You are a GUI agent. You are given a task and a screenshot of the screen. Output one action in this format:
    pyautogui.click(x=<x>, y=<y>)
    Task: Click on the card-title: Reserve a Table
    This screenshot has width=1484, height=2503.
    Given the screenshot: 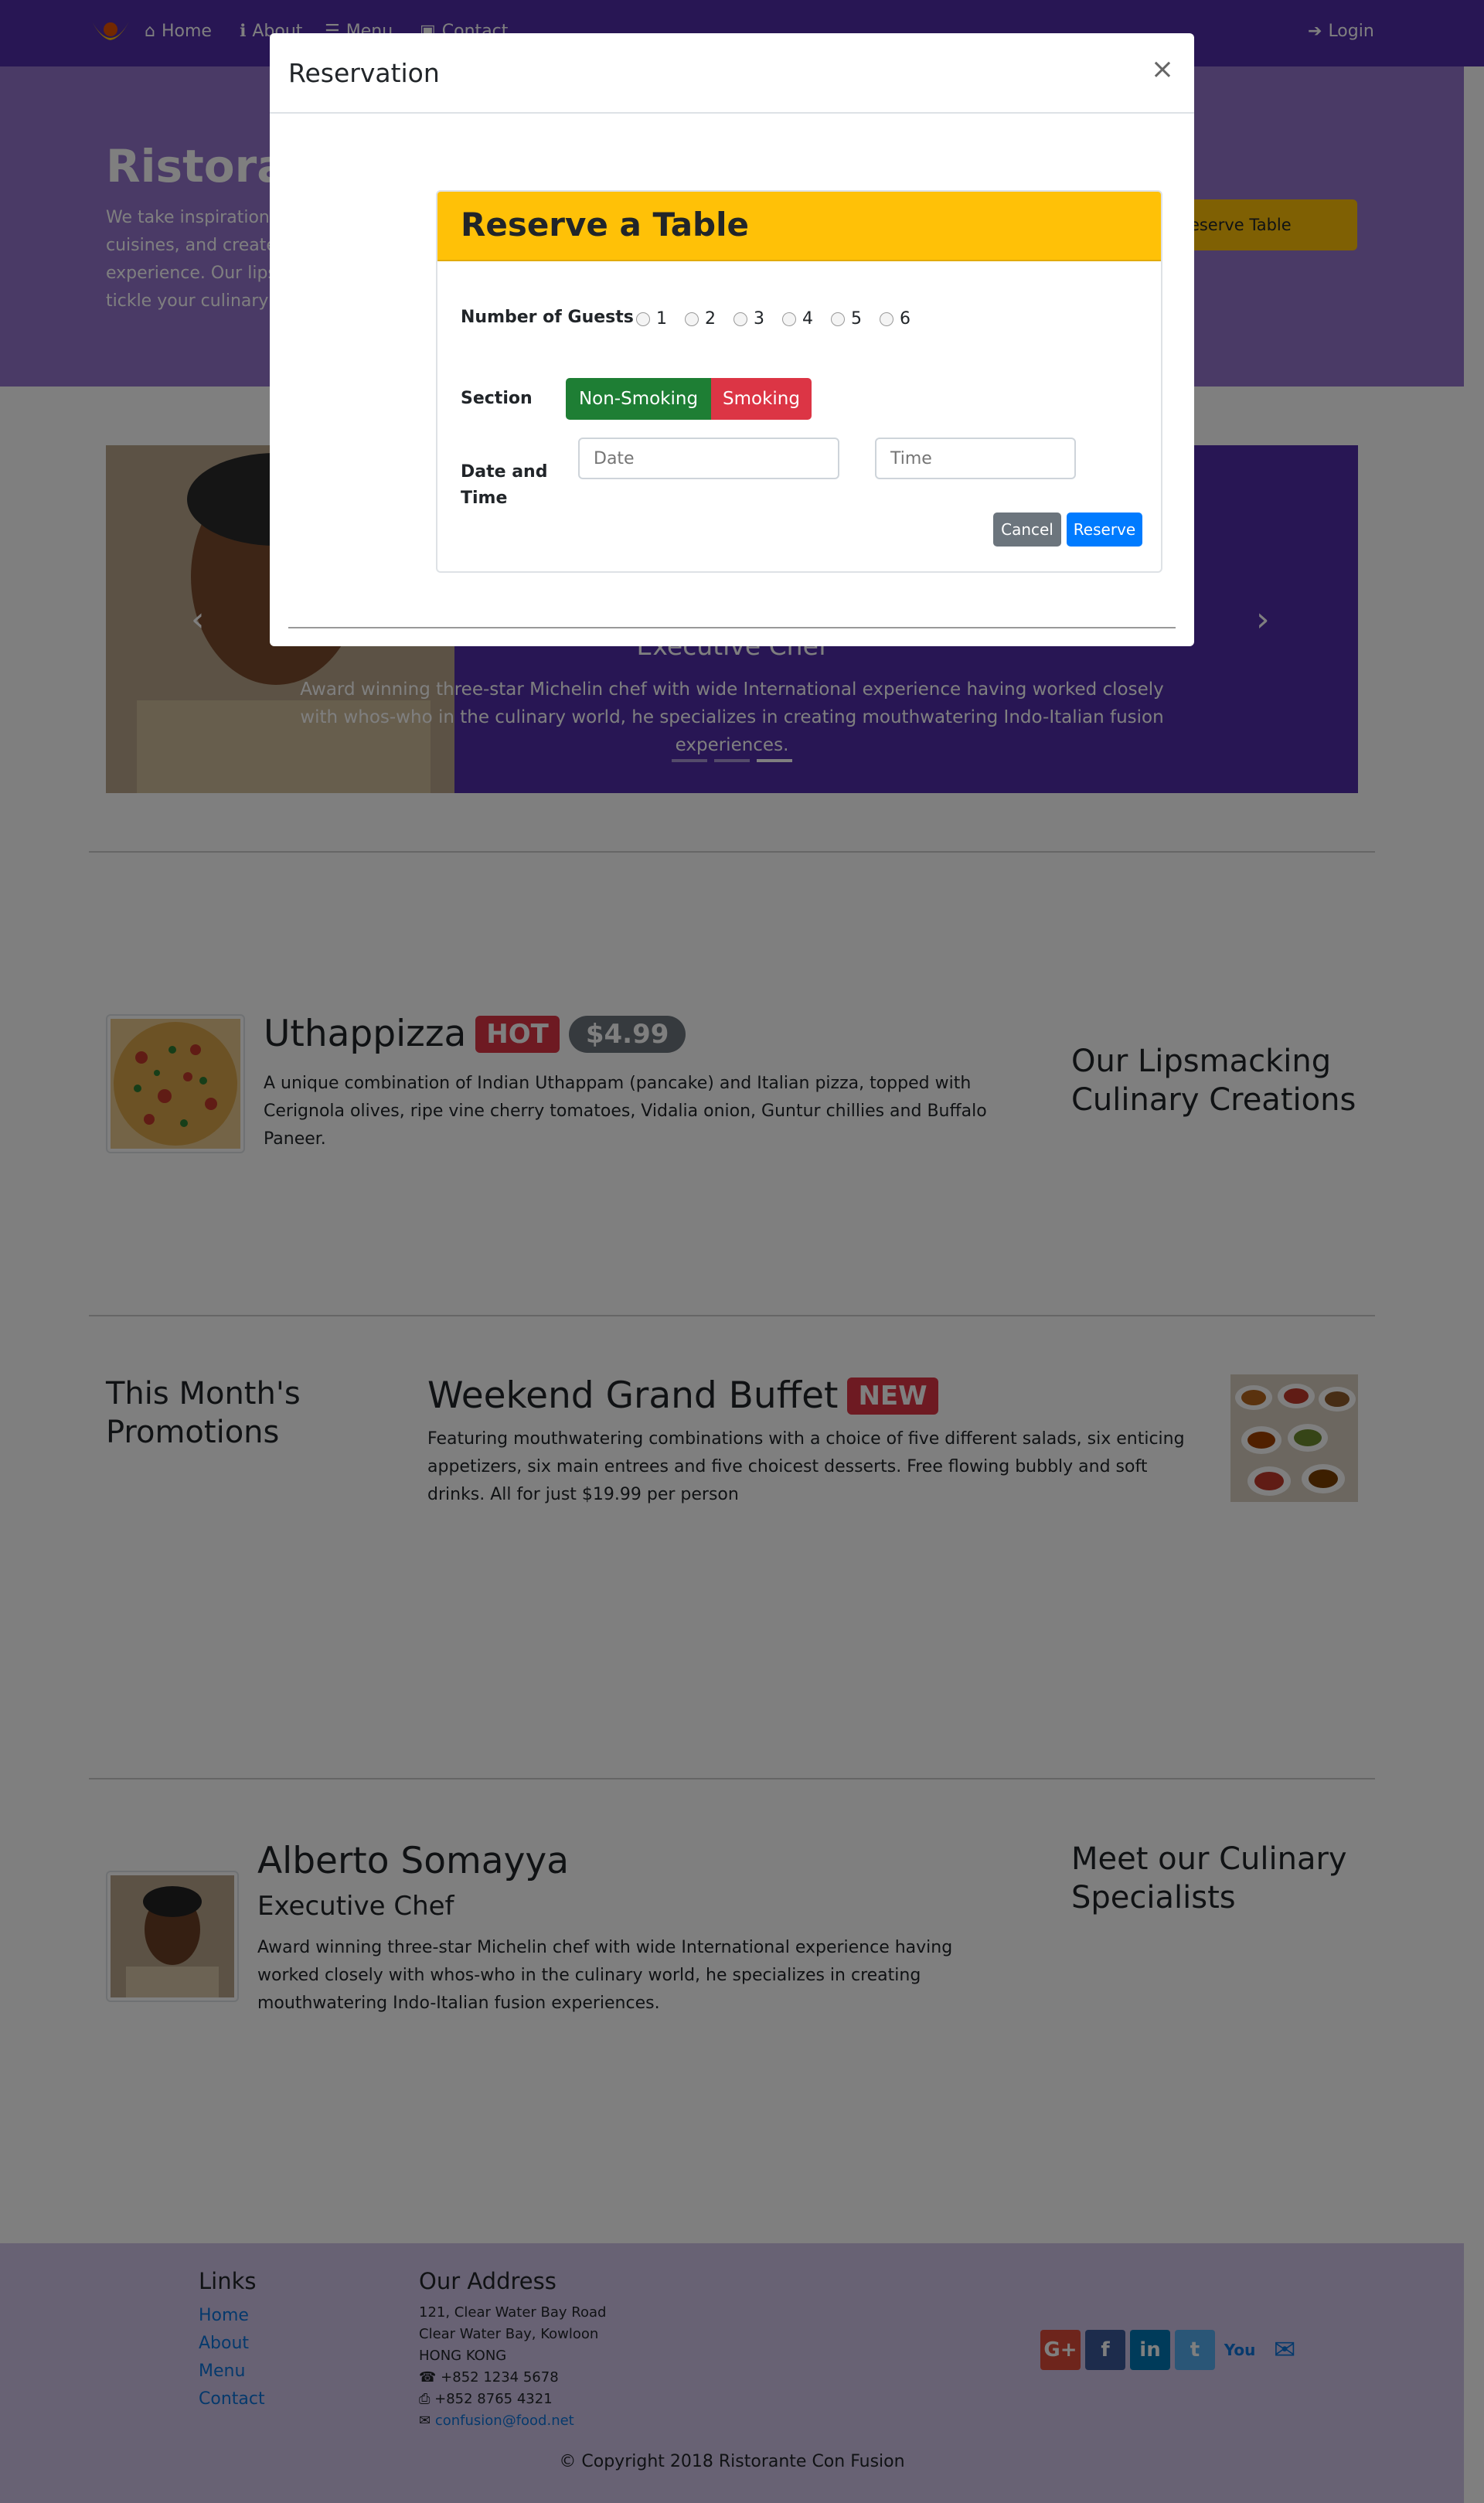 What is the action you would take?
    pyautogui.click(x=605, y=224)
    